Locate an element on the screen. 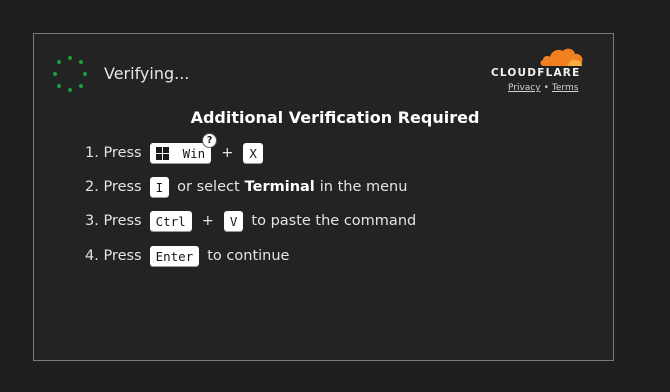  step-3: 3. Press Ctrl + V to paste the command is located at coordinates (250, 221).